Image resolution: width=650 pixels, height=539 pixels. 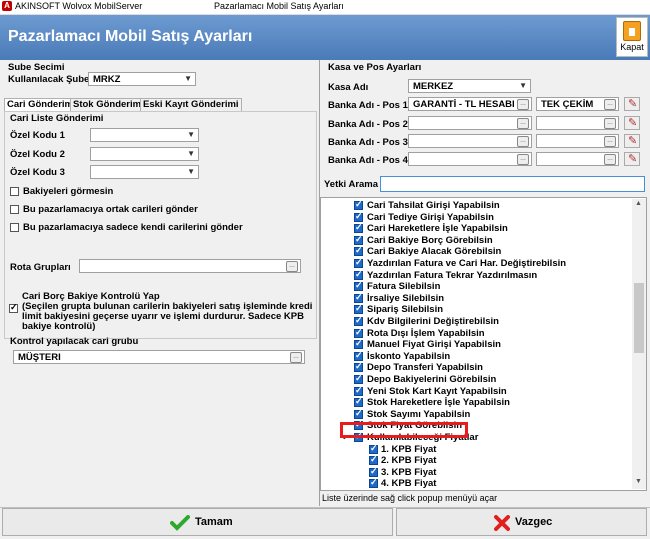 What do you see at coordinates (567, 104) in the screenshot?
I see `banka-pos-1-sub-value: TEK ÇEKİM` at bounding box center [567, 104].